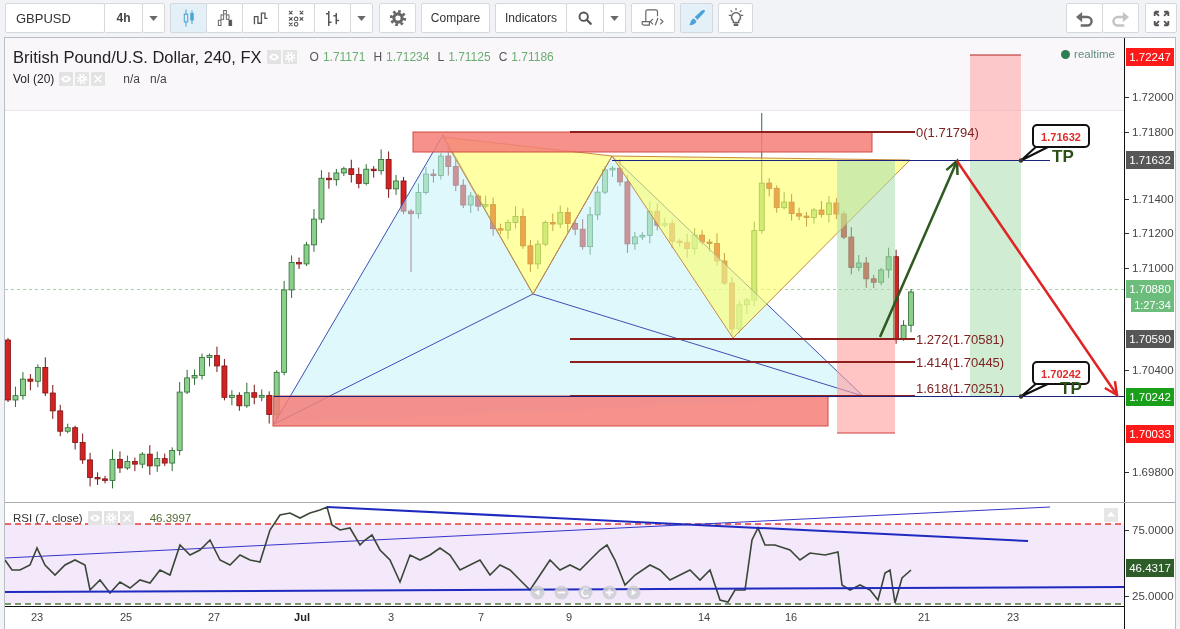  Describe the element at coordinates (1150, 568) in the screenshot. I see `value-tag: 46.4317` at that location.